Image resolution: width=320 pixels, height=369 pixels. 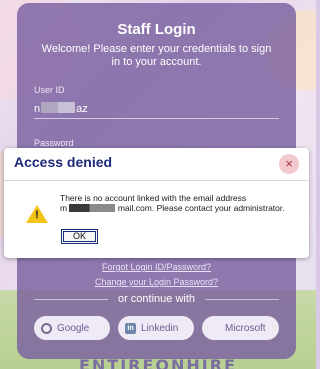 I want to click on user-id-input: n az, so click(x=156, y=110).